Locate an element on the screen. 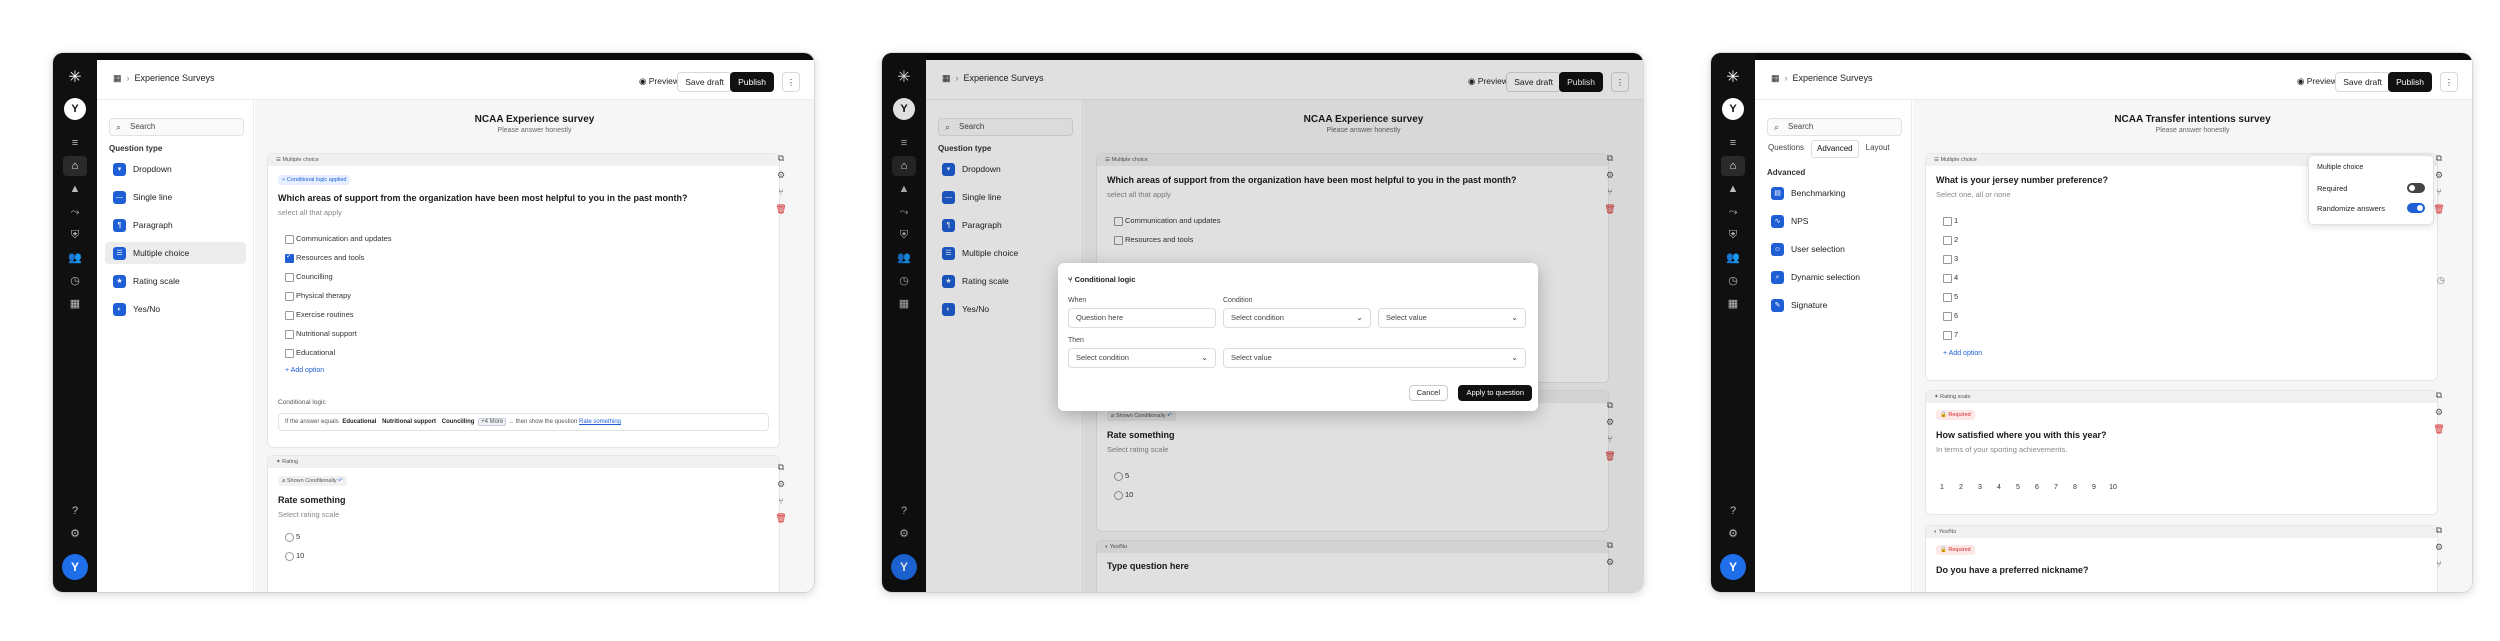 This screenshot has height=641, width=2500. scale-option: 3 is located at coordinates (1980, 487).